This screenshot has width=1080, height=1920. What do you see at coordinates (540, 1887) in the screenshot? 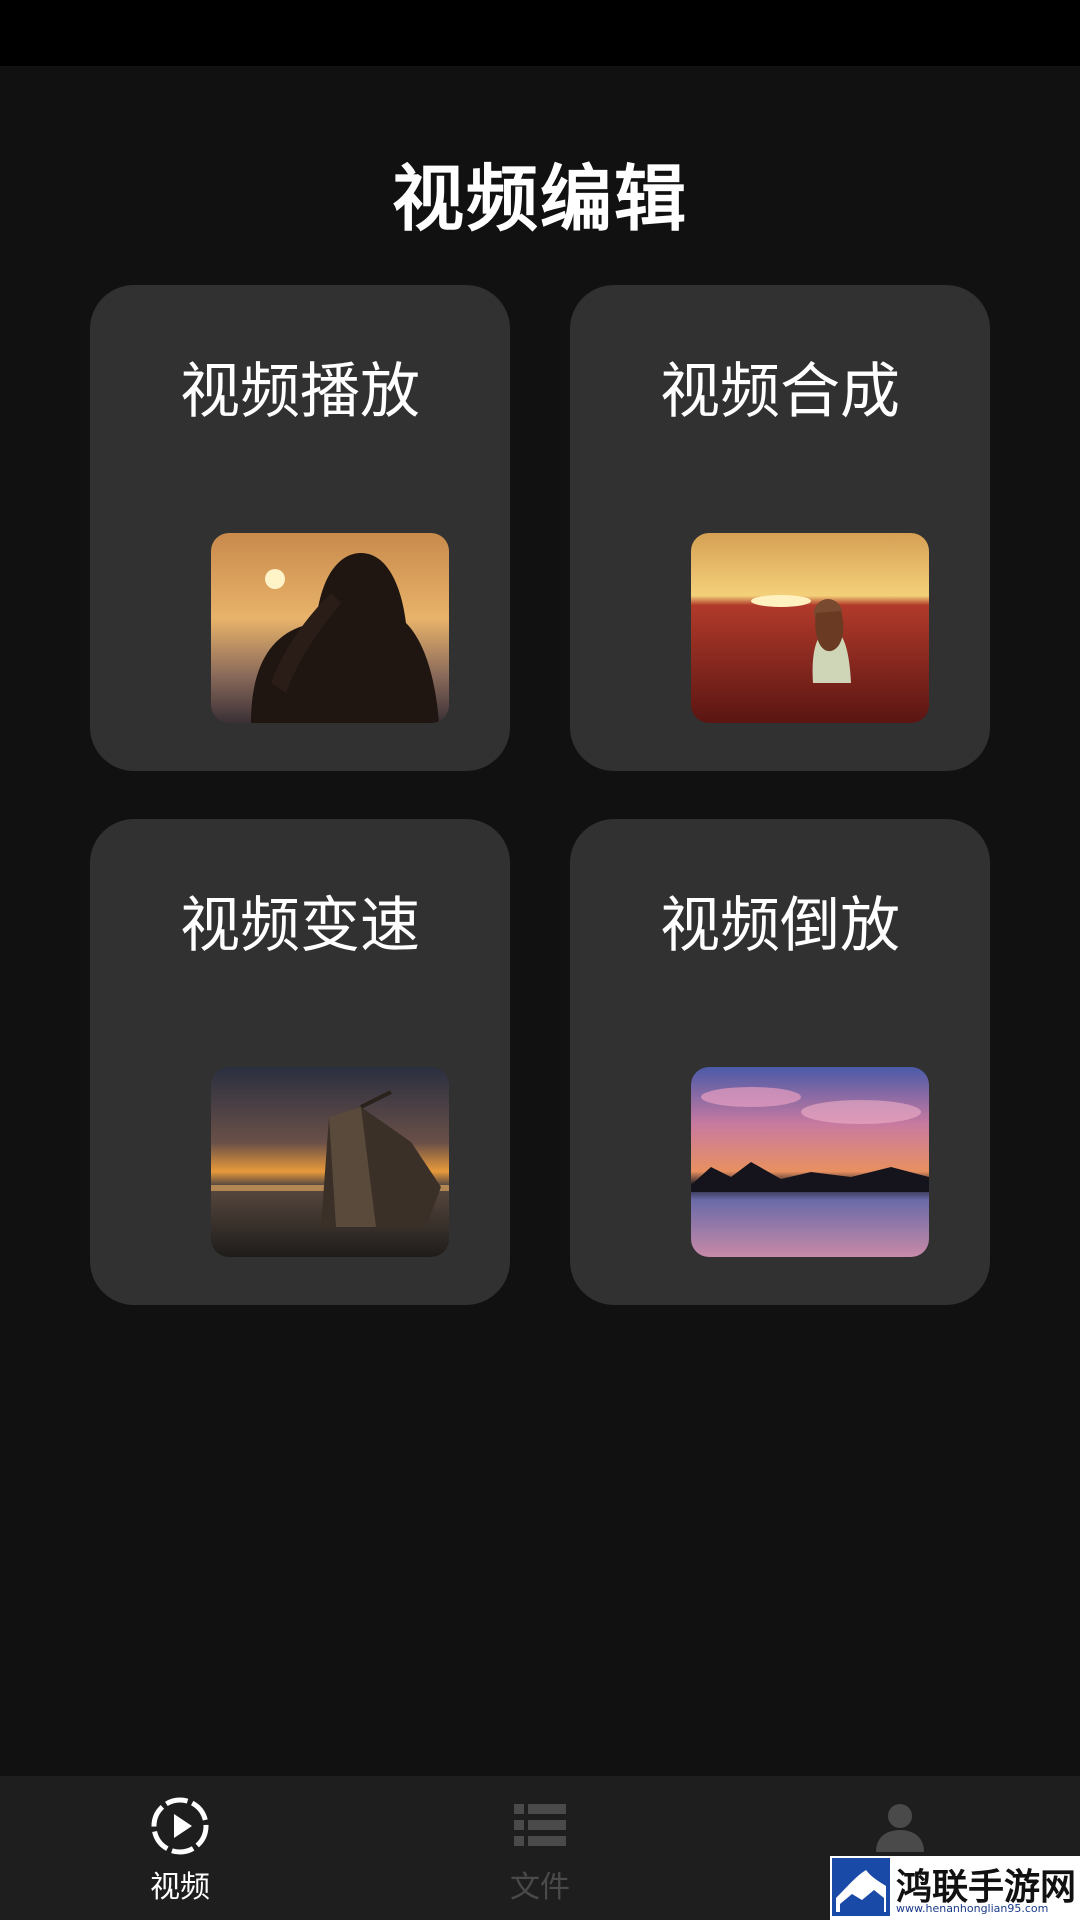
I see `tab-label: 文件` at bounding box center [540, 1887].